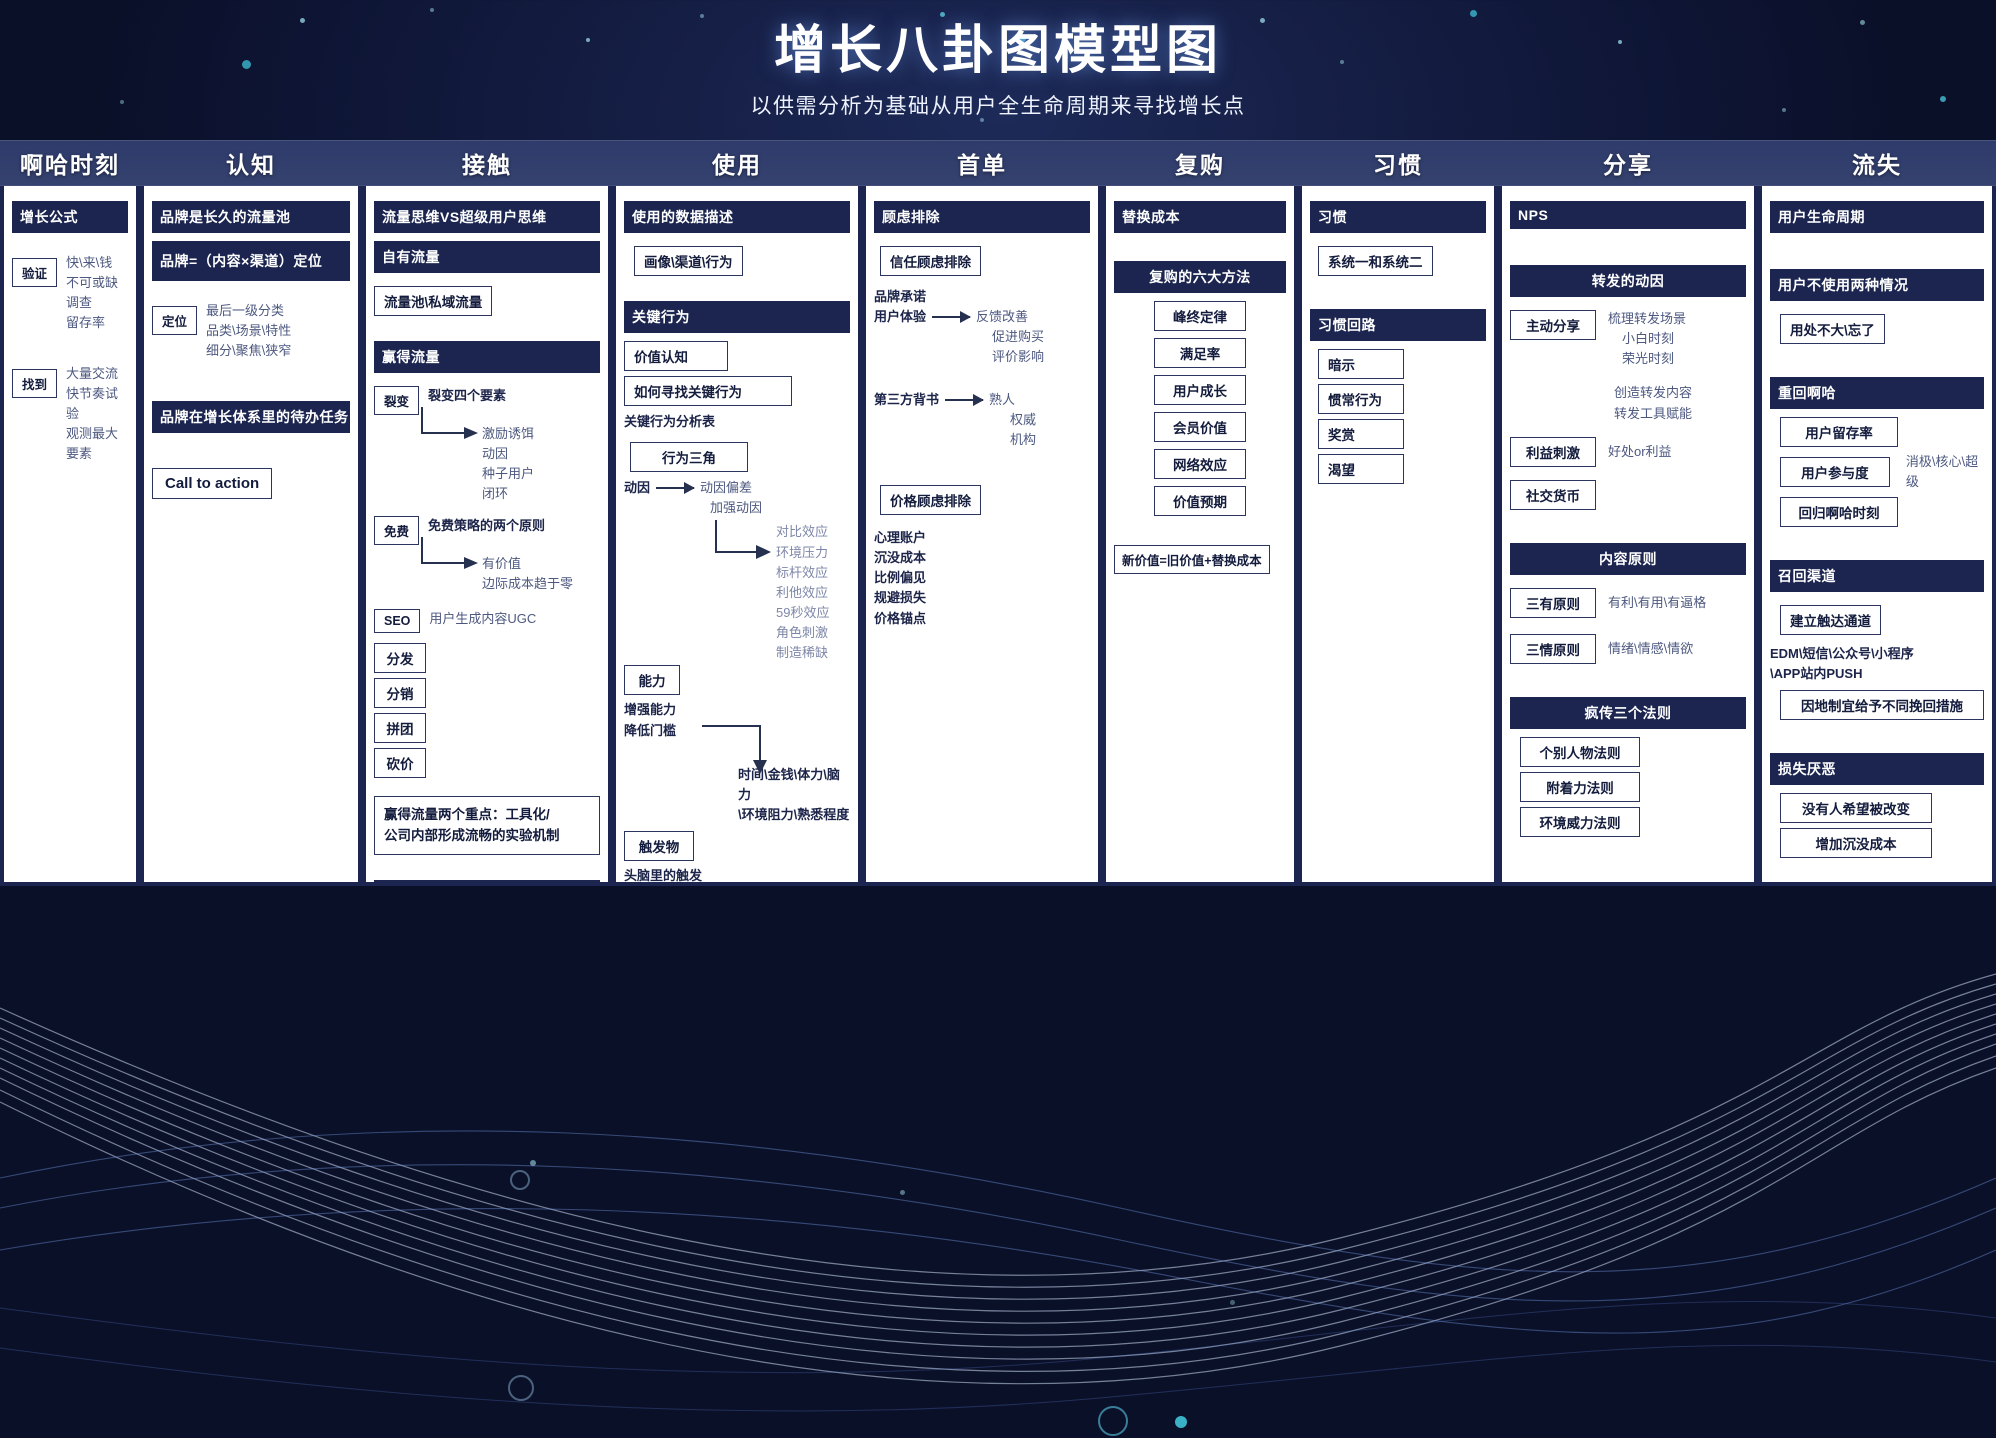 The image size is (1996, 1438). Describe the element at coordinates (1580, 821) in the screenshot. I see `box-context-law: 环境威力法则` at that location.